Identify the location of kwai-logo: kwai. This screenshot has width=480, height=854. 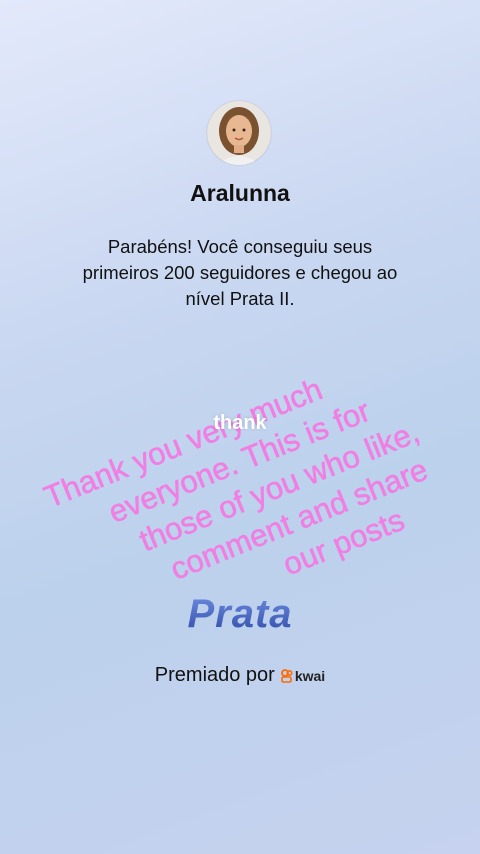
(303, 675).